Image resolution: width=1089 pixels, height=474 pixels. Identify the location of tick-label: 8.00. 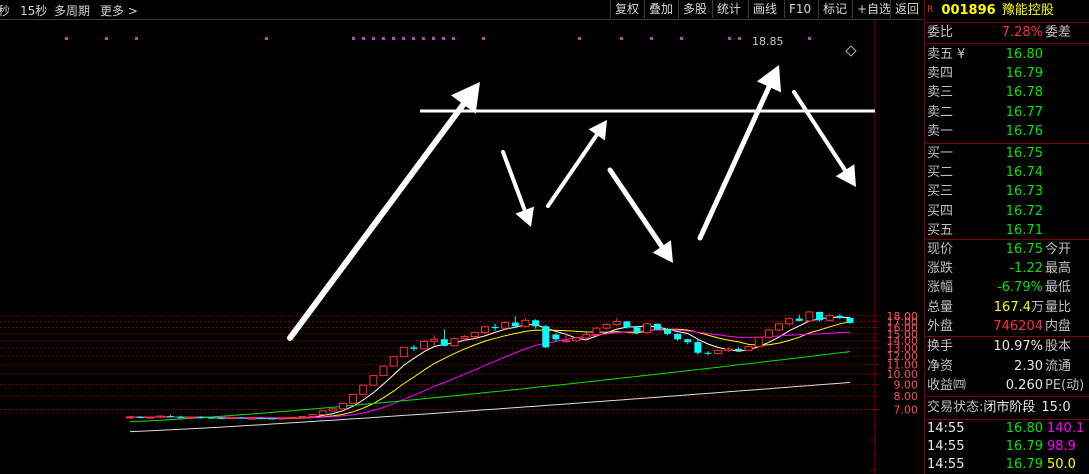
(906, 396).